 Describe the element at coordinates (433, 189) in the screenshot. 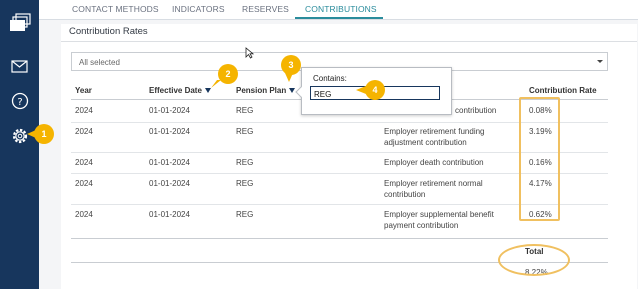

I see `cell-contribution-type: Employer retirement normal contribution` at that location.